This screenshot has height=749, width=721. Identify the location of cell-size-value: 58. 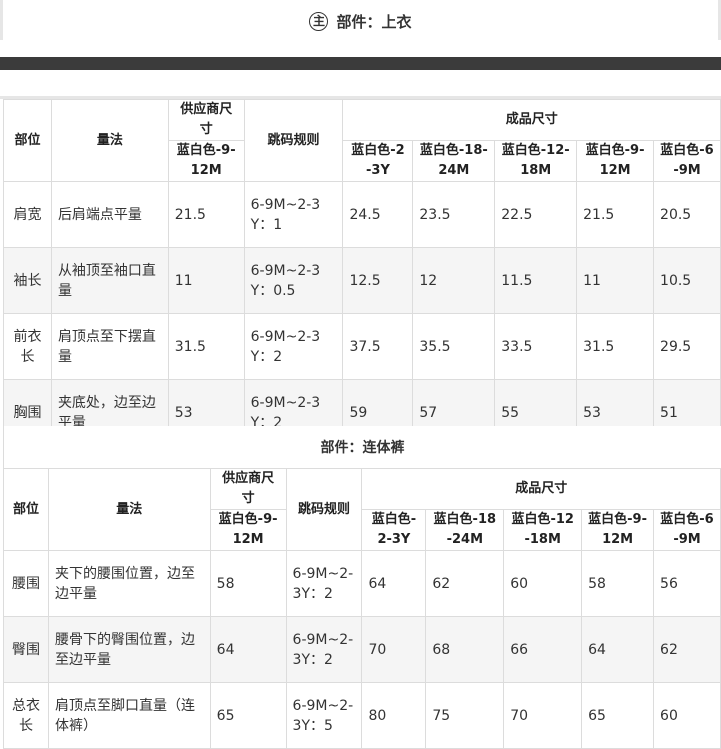
(618, 583).